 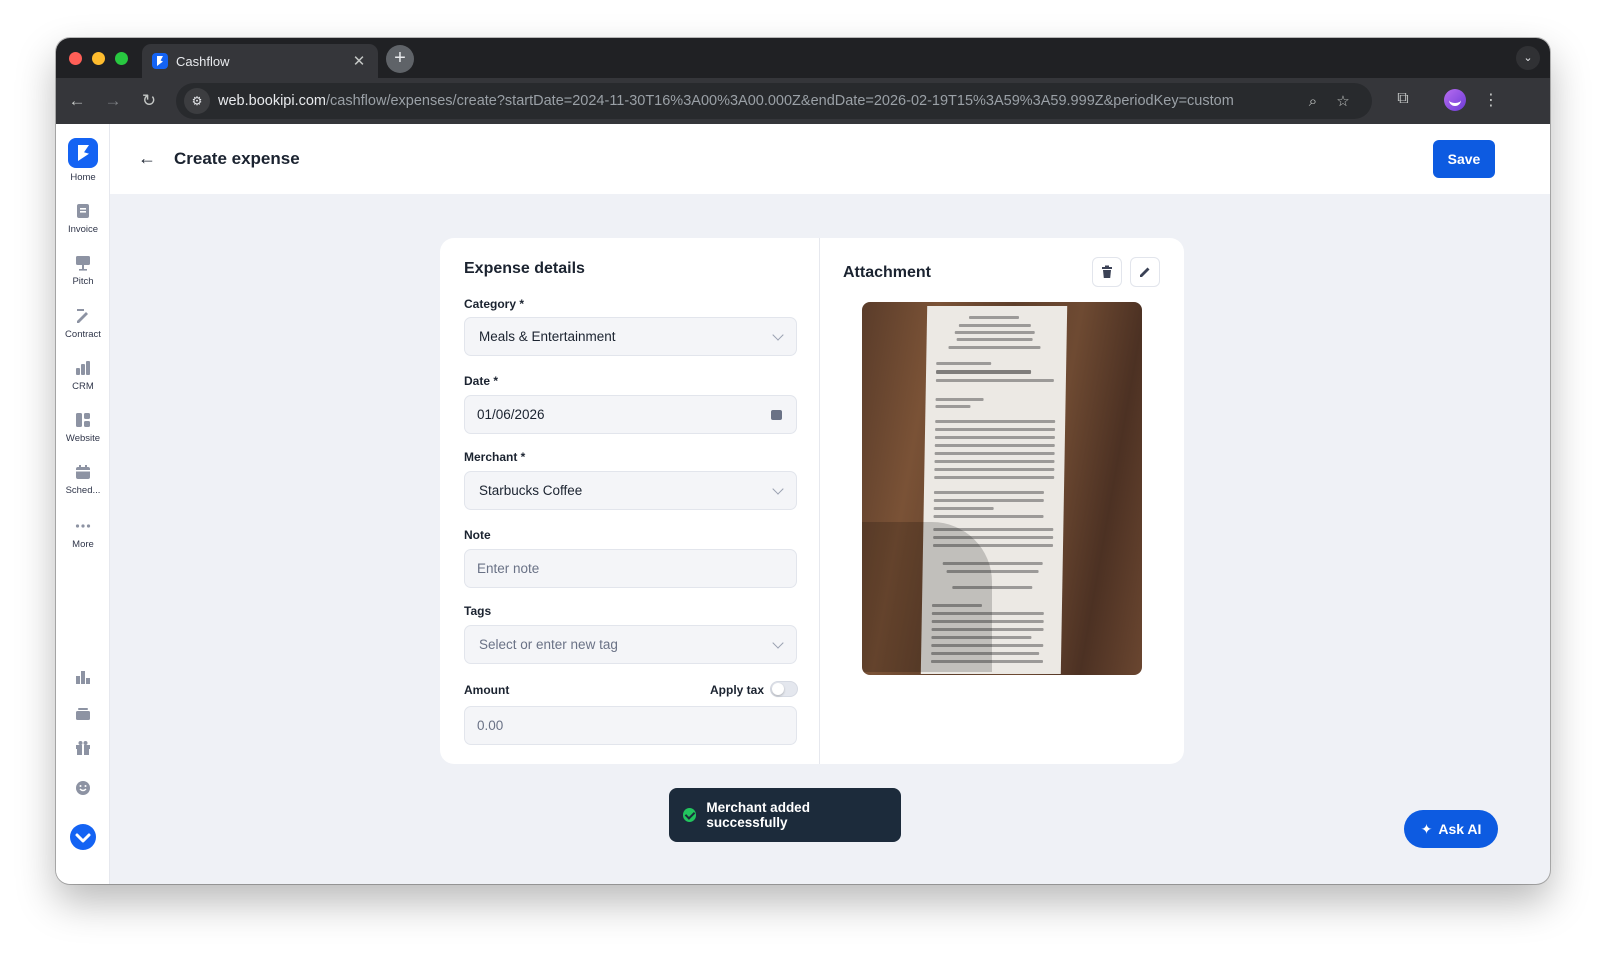 I want to click on expense-details-title: Expense details, so click(x=524, y=268).